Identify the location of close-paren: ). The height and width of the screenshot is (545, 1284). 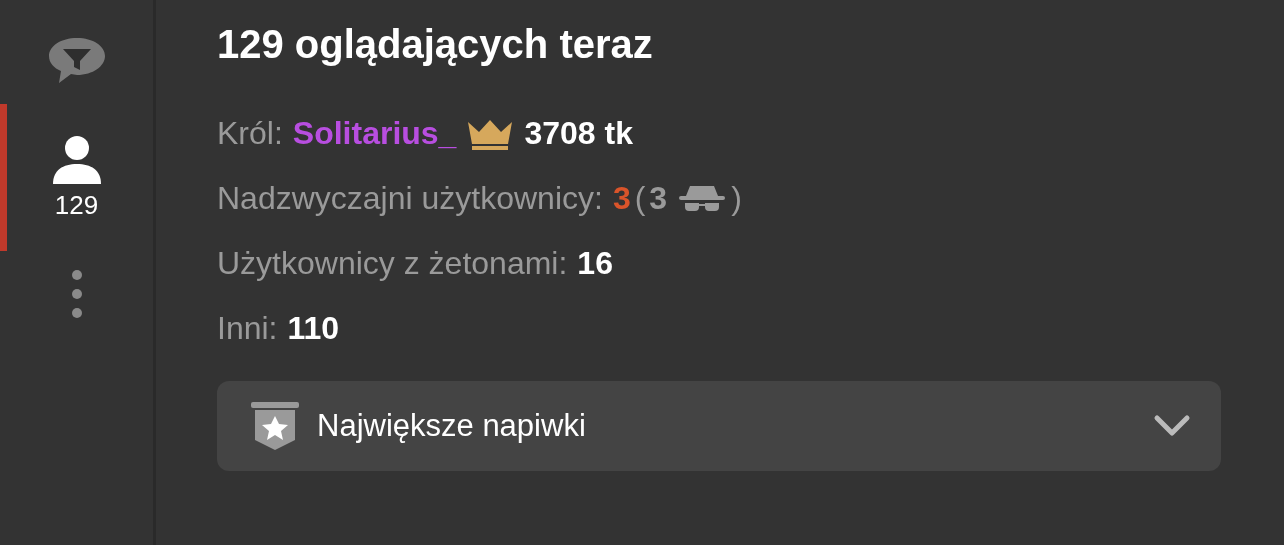
(736, 198).